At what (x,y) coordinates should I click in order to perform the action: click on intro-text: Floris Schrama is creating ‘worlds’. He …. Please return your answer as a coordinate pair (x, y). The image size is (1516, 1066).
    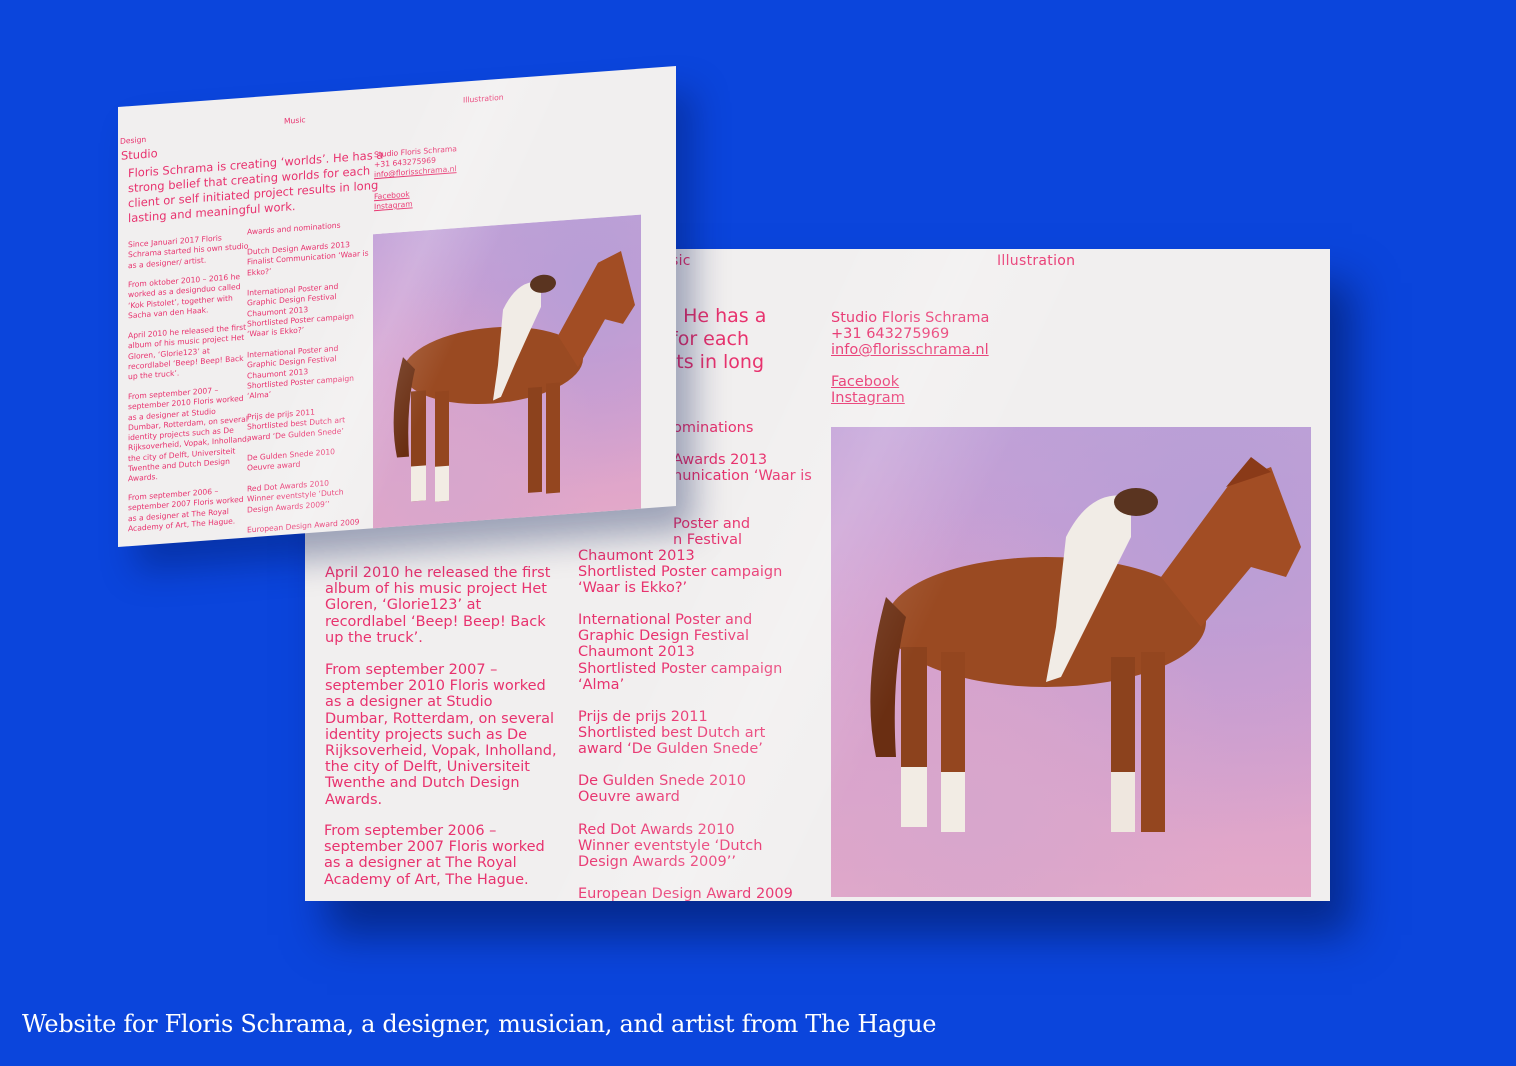
    Looking at the image, I should click on (256, 186).